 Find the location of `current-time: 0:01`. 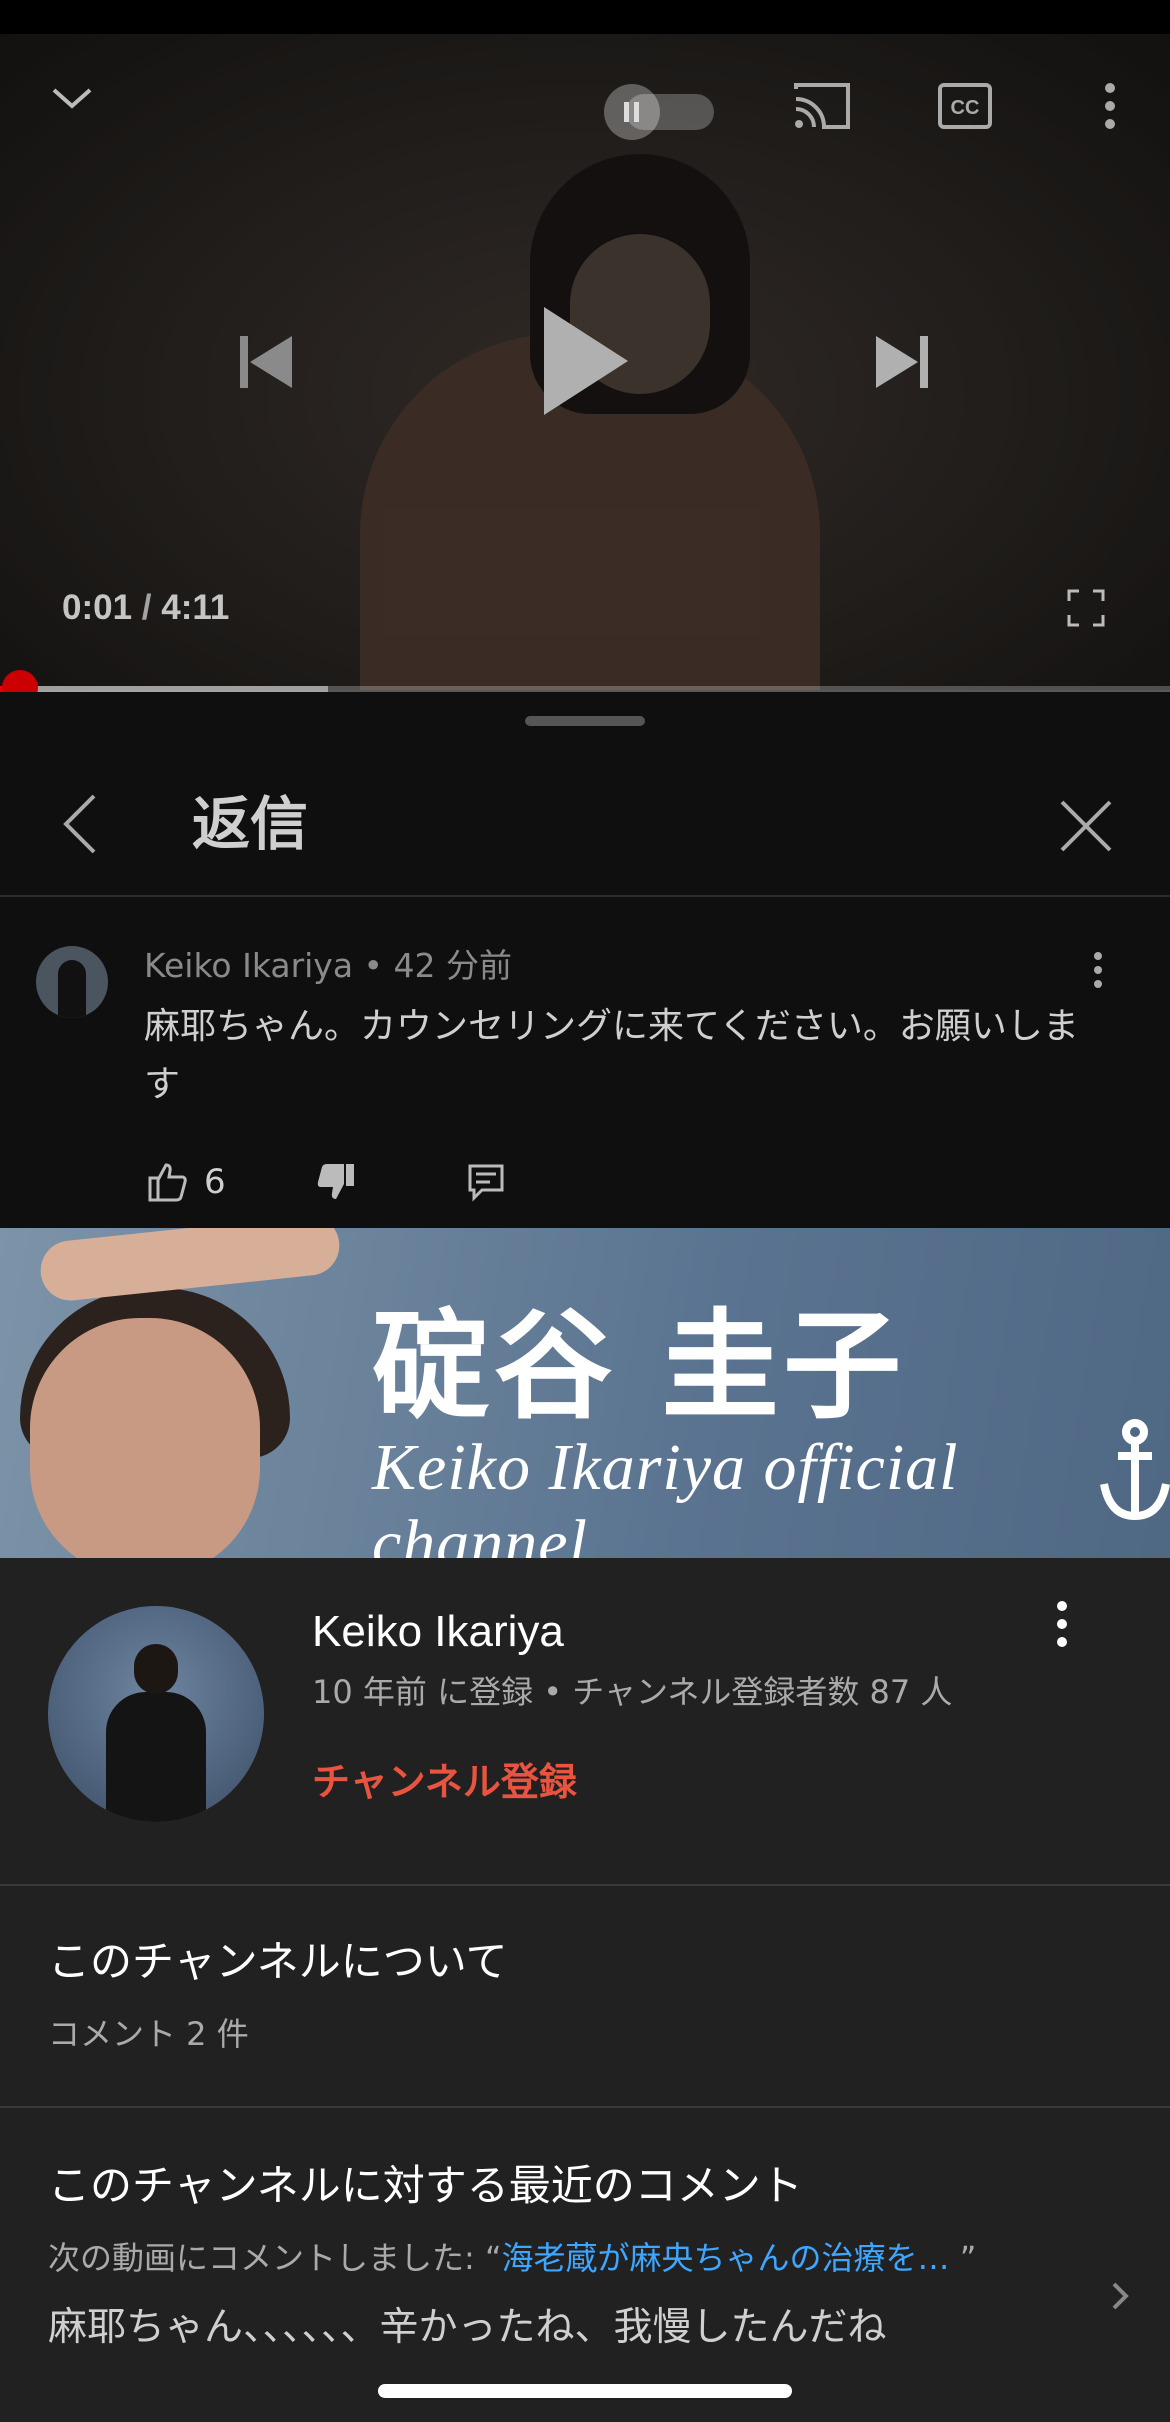

current-time: 0:01 is located at coordinates (97, 607).